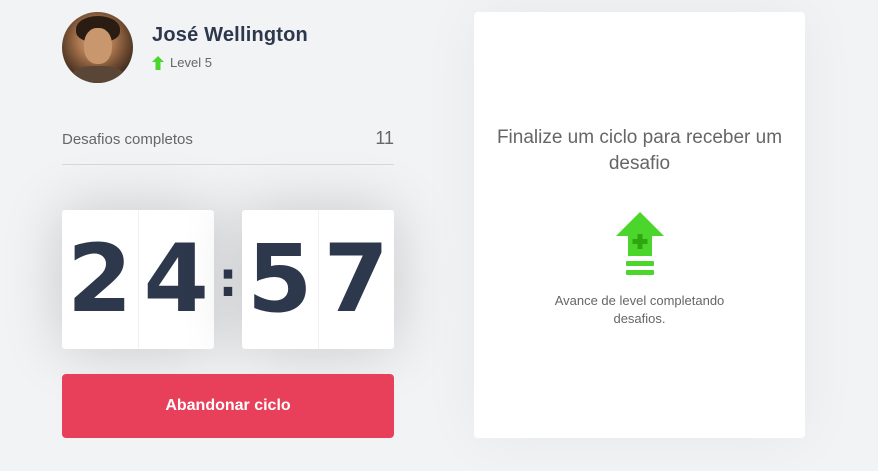  Describe the element at coordinates (230, 35) in the screenshot. I see `user-name: José Wellington` at that location.